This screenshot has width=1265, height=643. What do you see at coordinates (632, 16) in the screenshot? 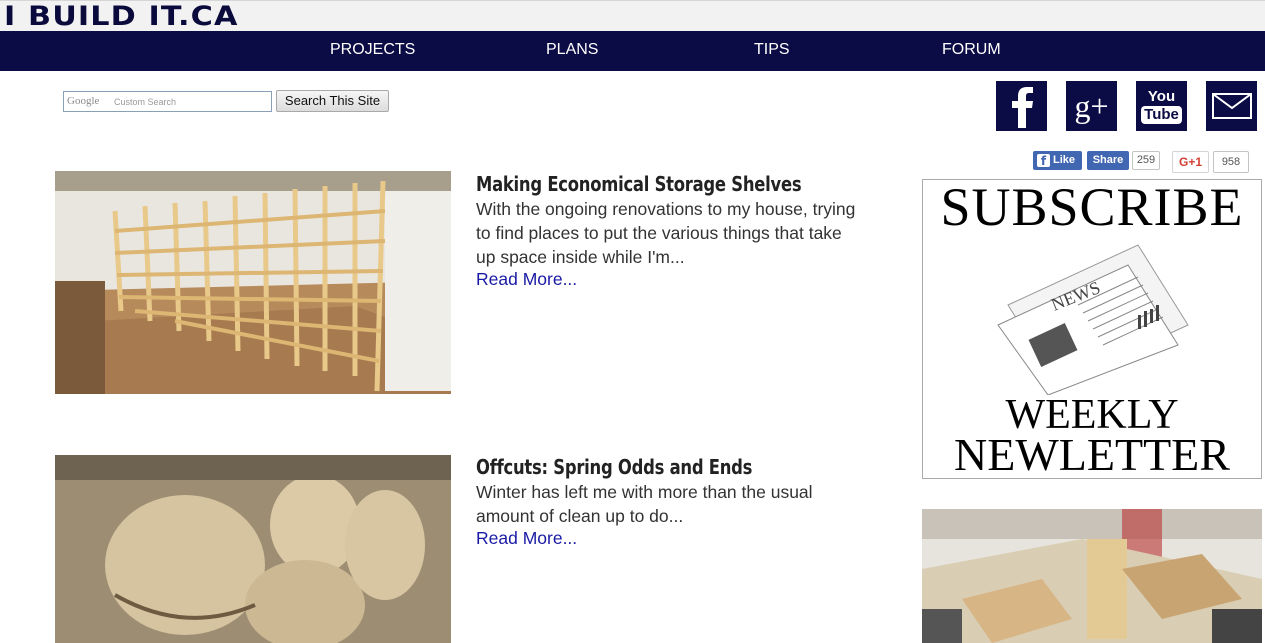
I see `top-bar: I BUILD IT.CA` at bounding box center [632, 16].